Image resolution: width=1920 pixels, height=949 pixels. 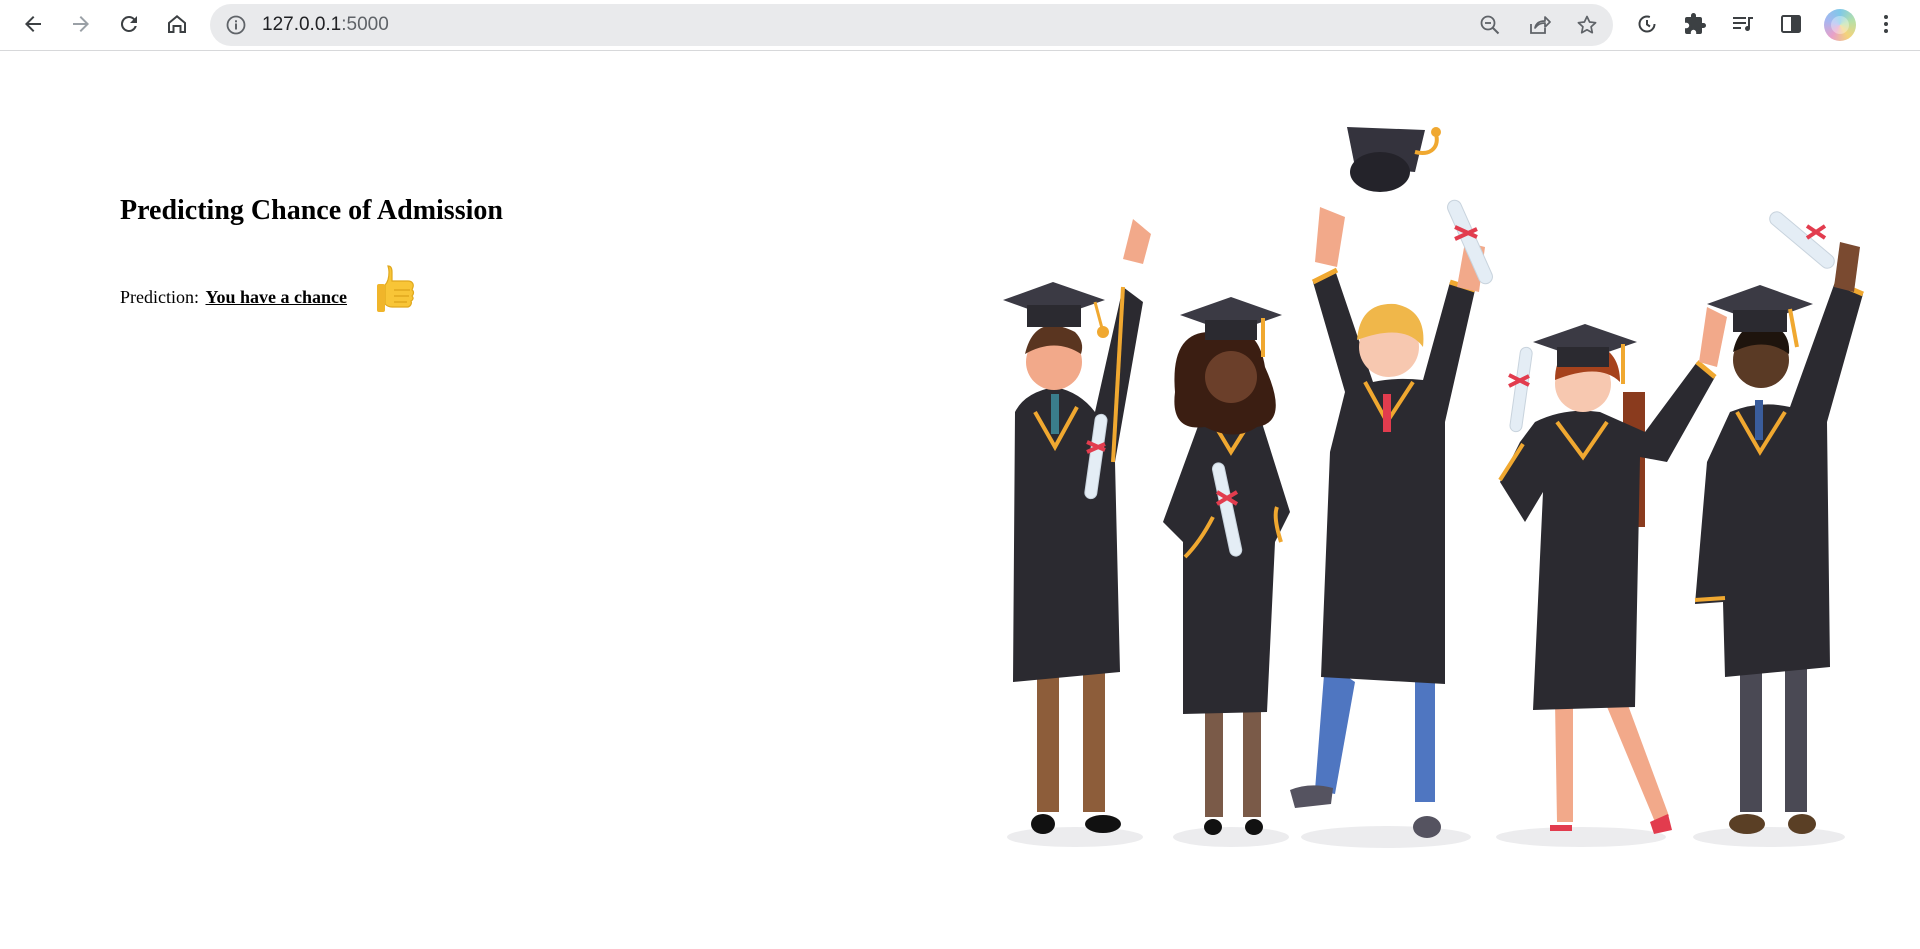 What do you see at coordinates (1539, 25) in the screenshot?
I see `share-icon` at bounding box center [1539, 25].